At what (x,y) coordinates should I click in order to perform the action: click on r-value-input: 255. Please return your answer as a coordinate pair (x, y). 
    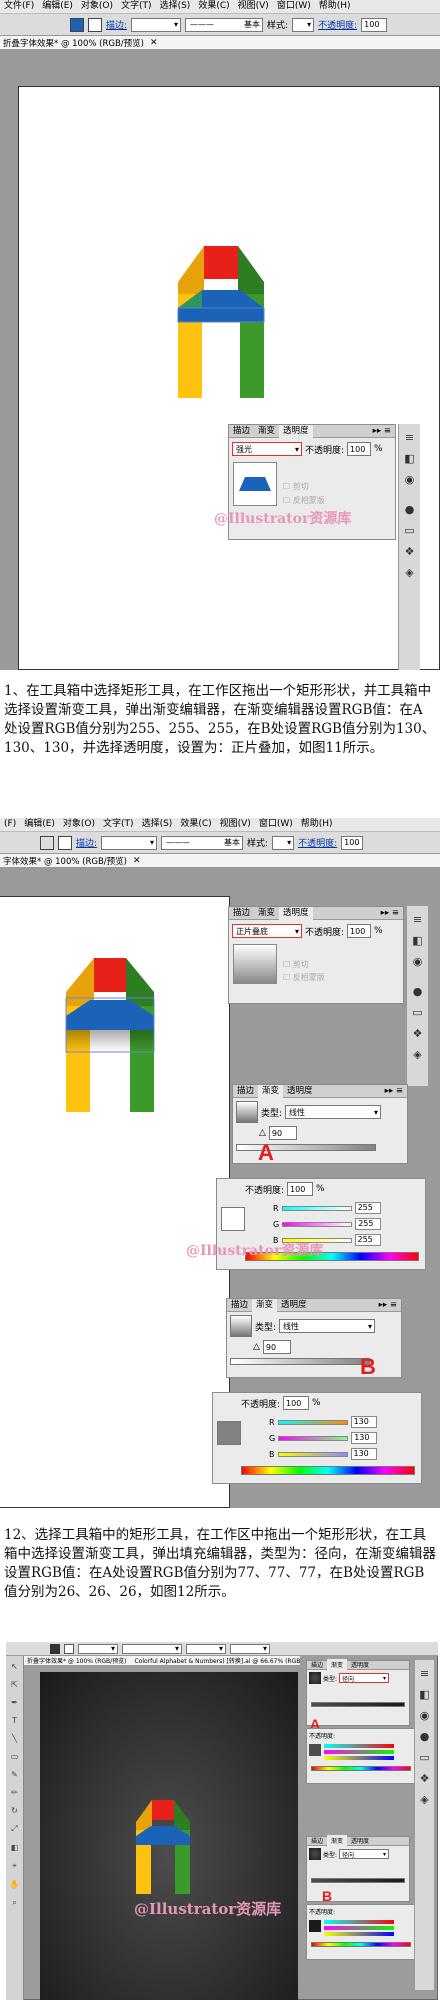
    Looking at the image, I should click on (367, 1208).